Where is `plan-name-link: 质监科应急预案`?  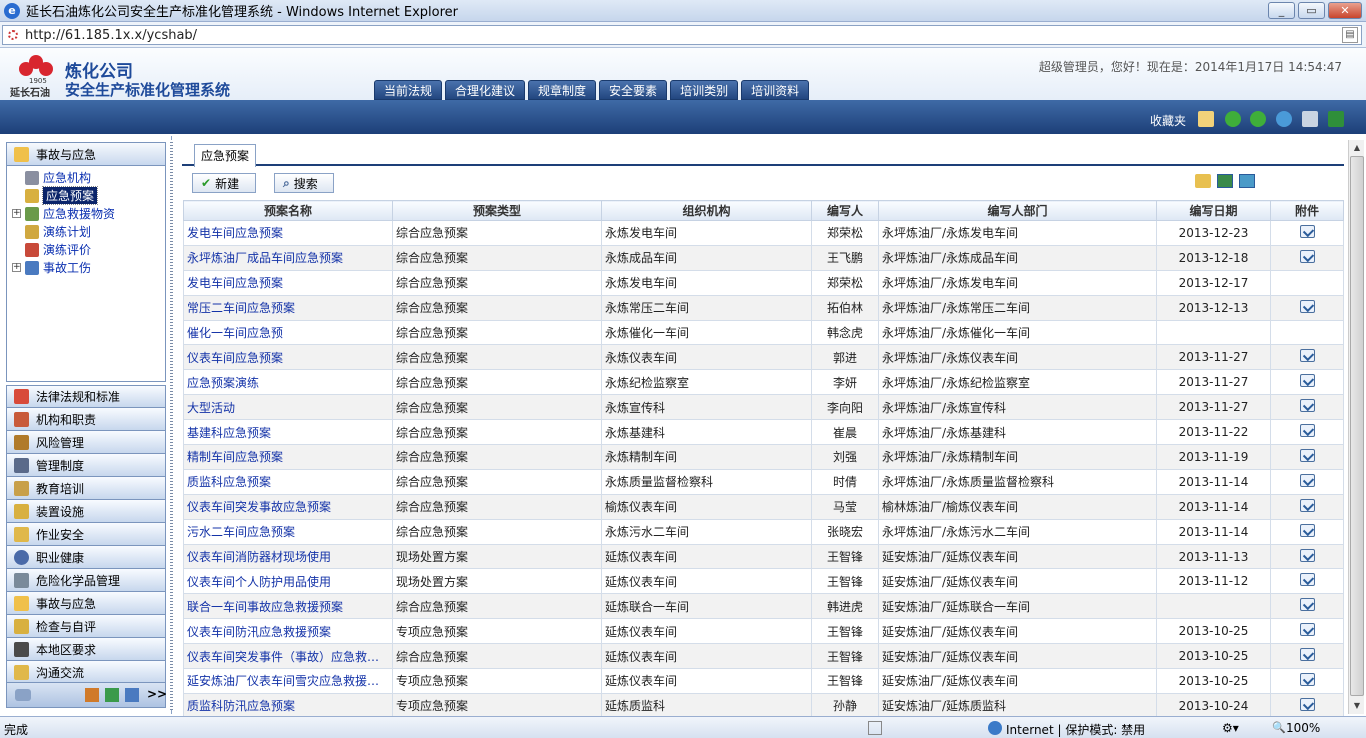 plan-name-link: 质监科应急预案 is located at coordinates (288, 481).